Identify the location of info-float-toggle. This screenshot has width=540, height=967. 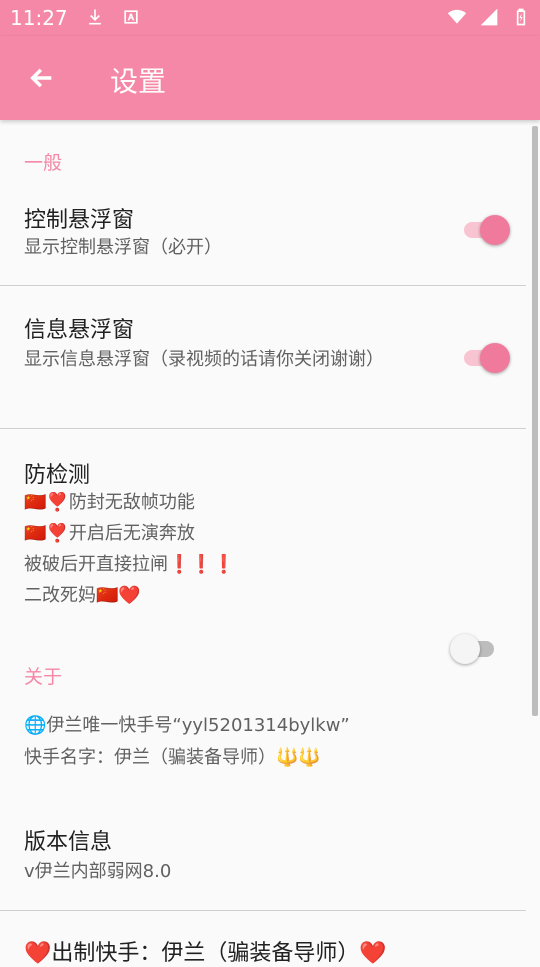
(488, 358).